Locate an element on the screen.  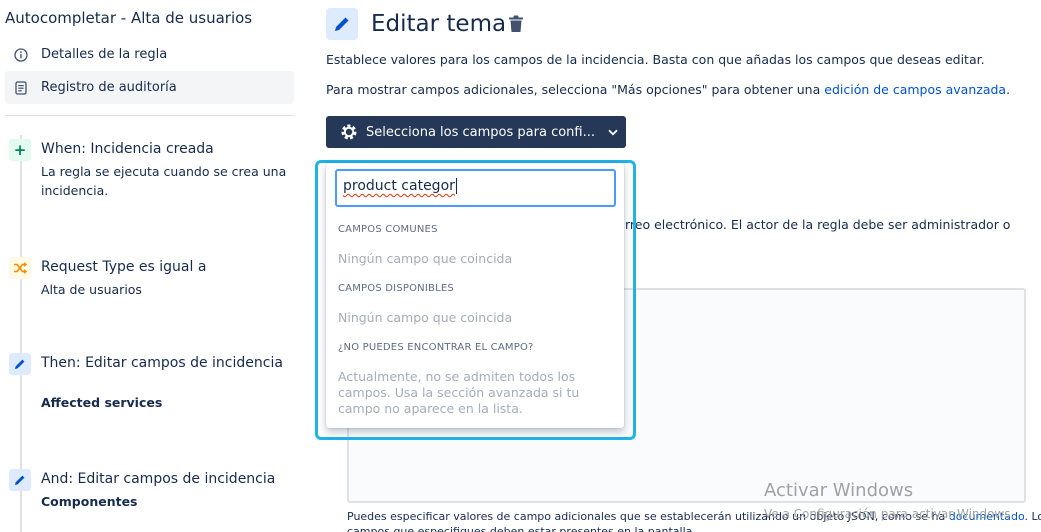
step-description: Affected services is located at coordinates (102, 402).